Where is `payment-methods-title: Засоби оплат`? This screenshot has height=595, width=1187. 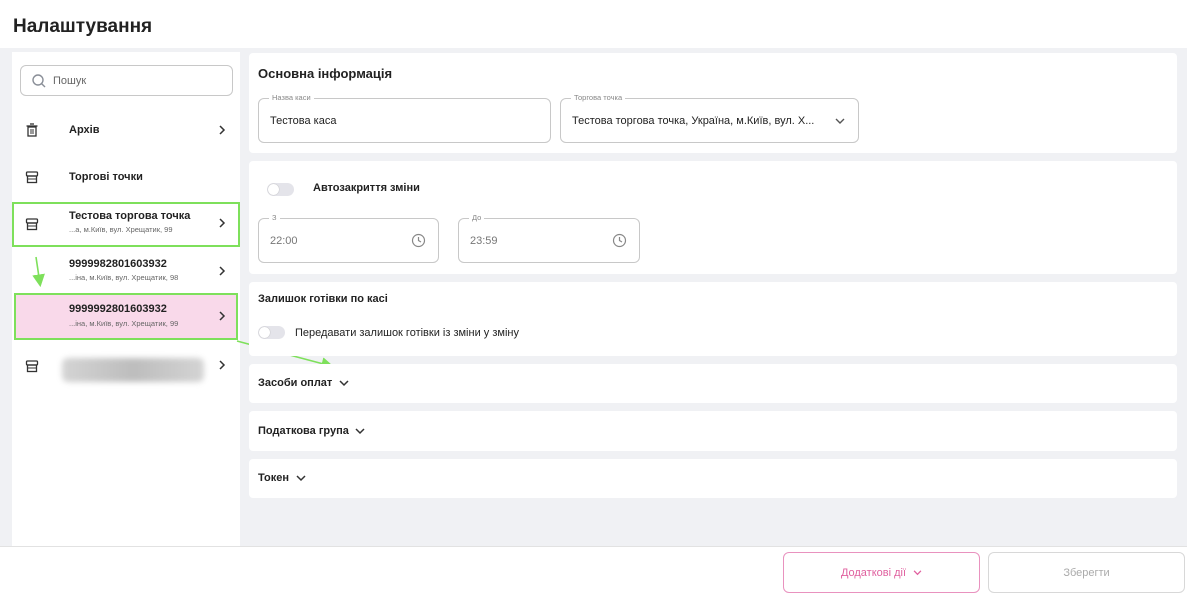 payment-methods-title: Засоби оплат is located at coordinates (295, 383).